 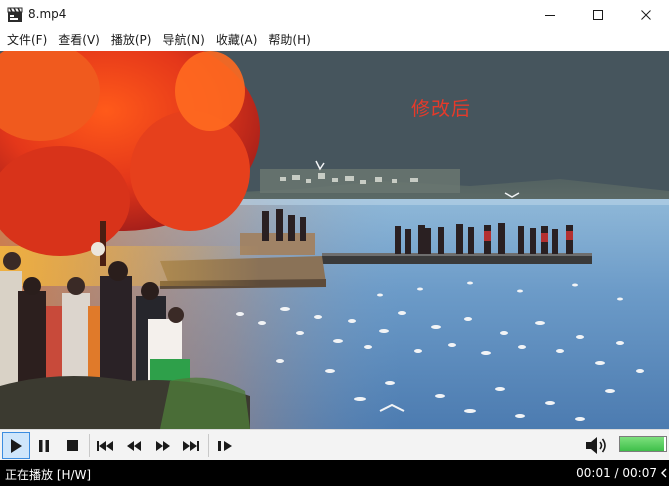 I want to click on frame-step-icon, so click(x=225, y=445).